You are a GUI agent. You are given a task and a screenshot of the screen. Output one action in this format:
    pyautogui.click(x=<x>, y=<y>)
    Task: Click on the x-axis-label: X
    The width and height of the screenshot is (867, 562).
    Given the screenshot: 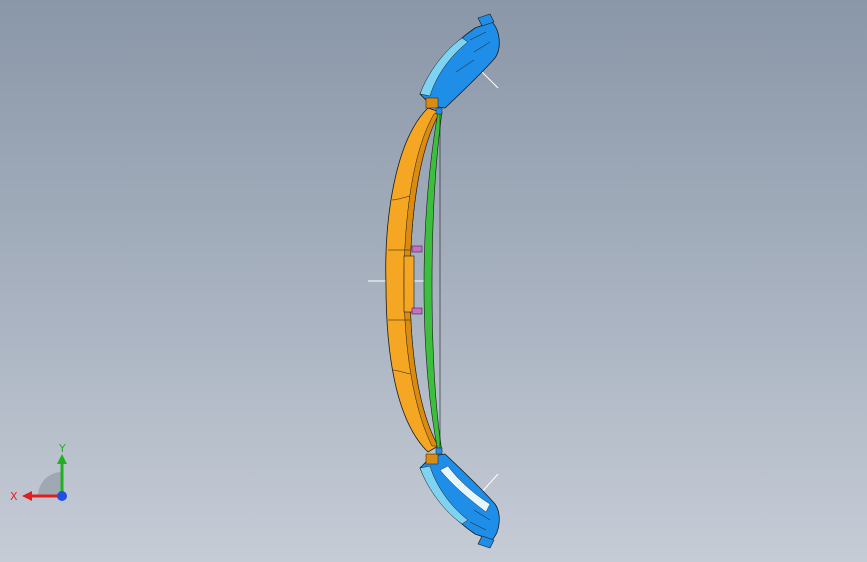 What is the action you would take?
    pyautogui.click(x=14, y=496)
    